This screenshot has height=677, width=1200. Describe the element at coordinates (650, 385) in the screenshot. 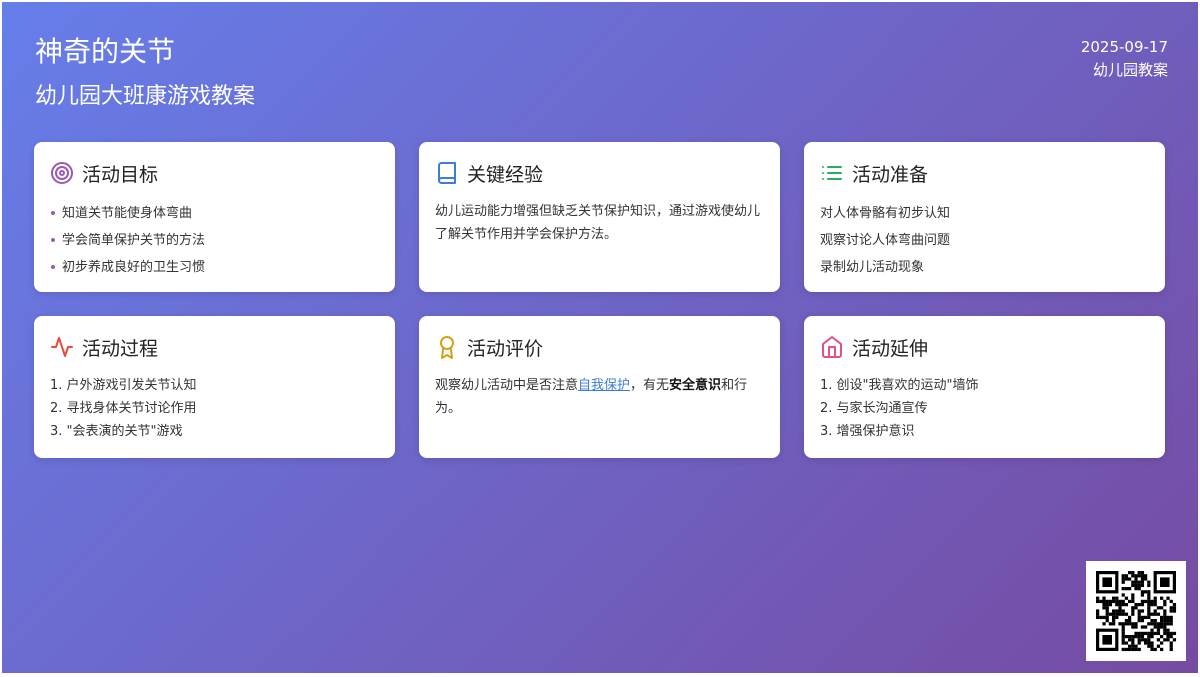

I see `evaluation-text-mid: ，有无` at that location.